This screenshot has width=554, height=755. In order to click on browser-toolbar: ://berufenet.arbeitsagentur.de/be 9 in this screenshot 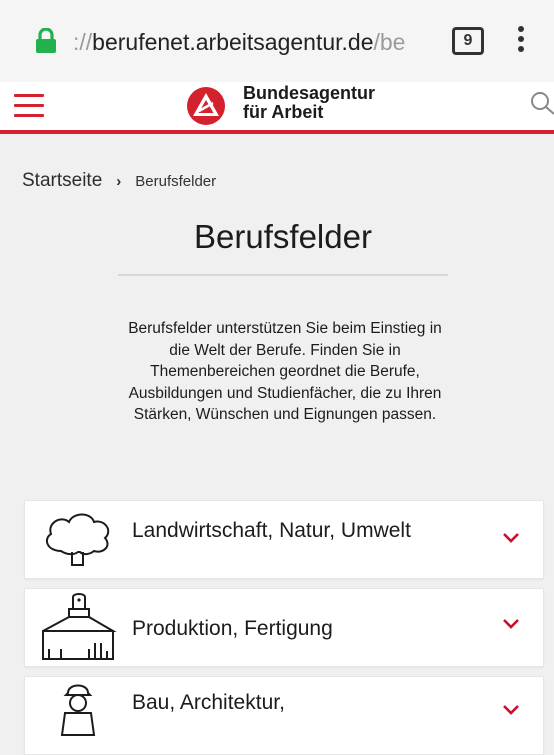, I will do `click(277, 41)`.